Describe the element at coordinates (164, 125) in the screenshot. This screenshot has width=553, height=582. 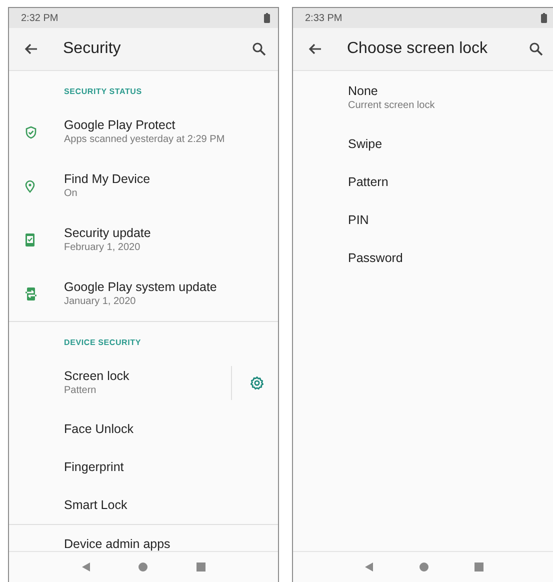
I see `item-title: Google Play Protect` at that location.